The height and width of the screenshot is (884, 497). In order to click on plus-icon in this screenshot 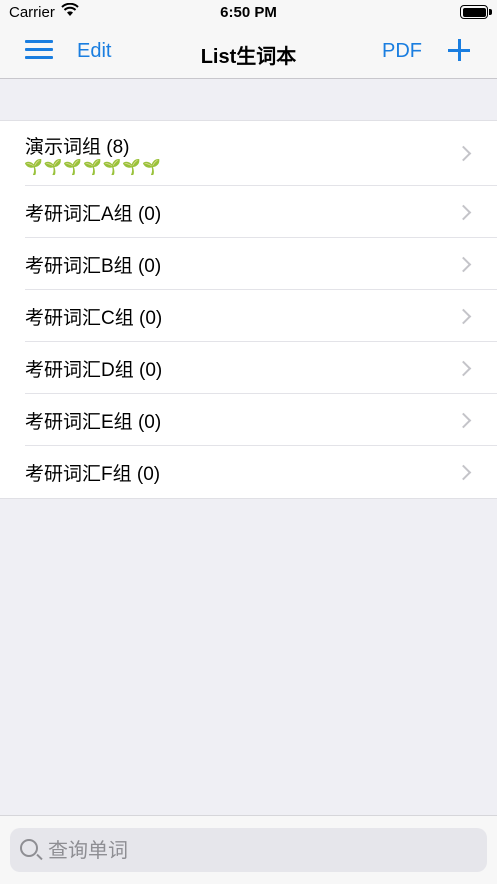, I will do `click(459, 50)`.